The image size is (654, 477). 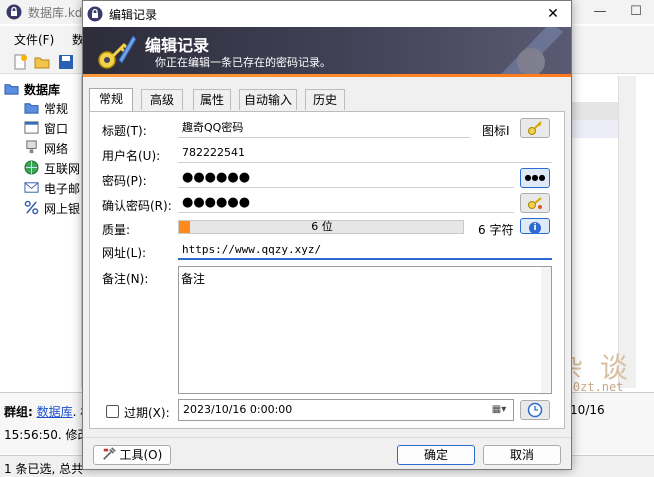 I want to click on tools-icon, so click(x=109, y=453).